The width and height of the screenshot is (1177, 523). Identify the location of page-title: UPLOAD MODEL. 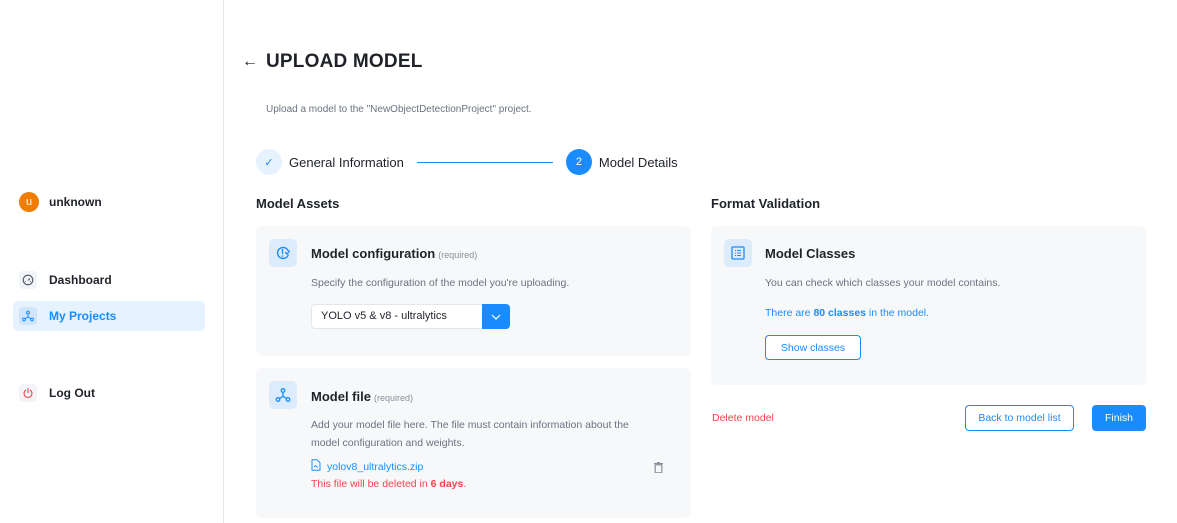
(344, 61).